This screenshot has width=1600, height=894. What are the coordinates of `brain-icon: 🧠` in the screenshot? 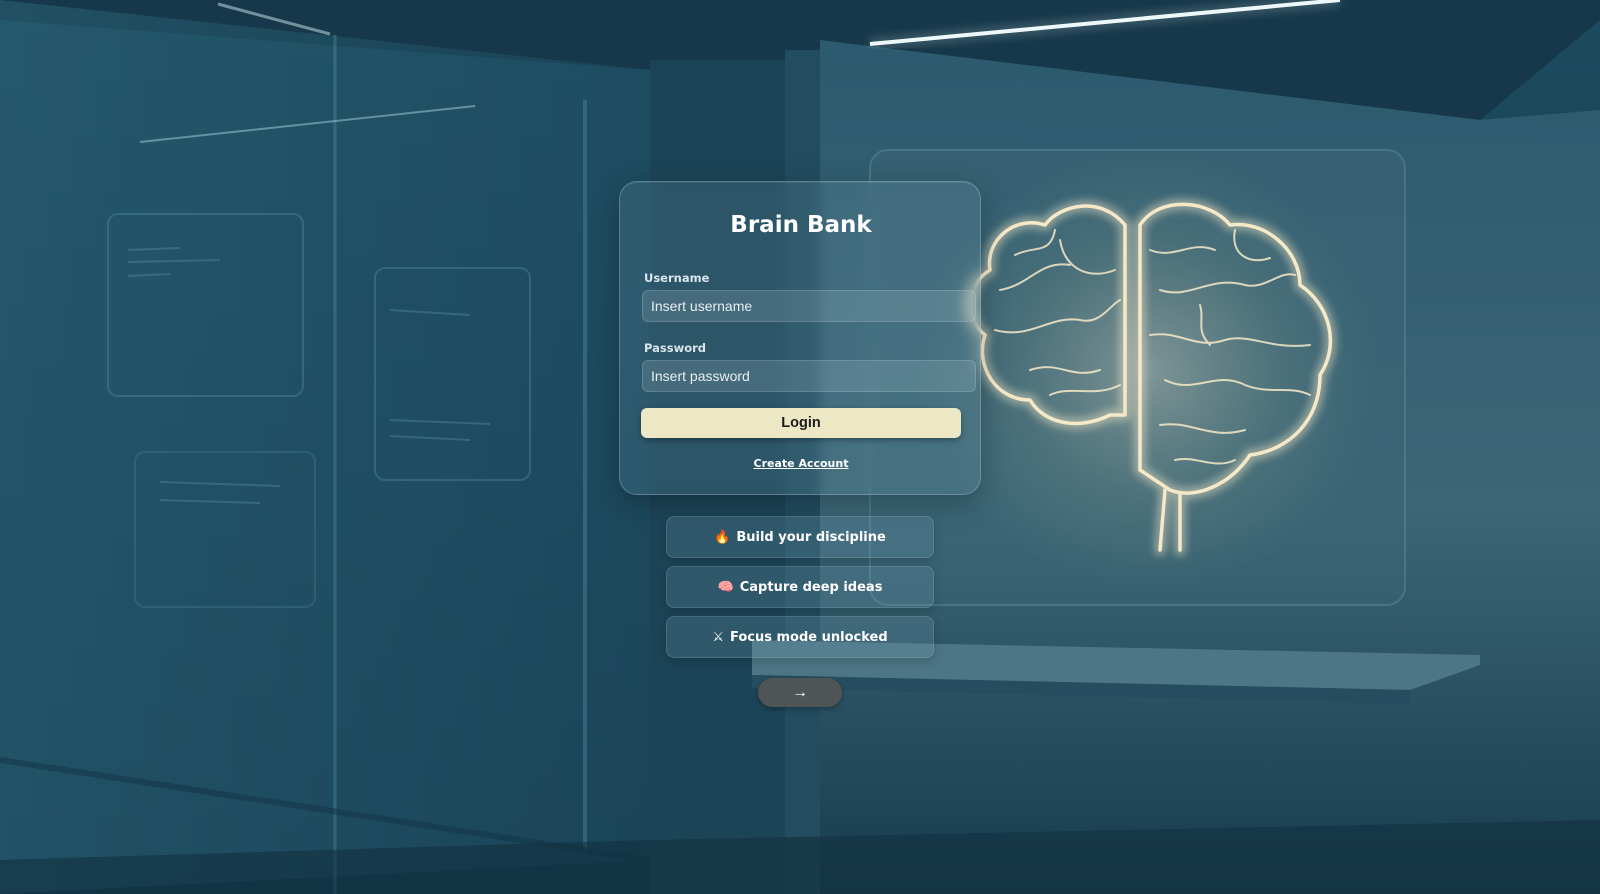 It's located at (725, 587).